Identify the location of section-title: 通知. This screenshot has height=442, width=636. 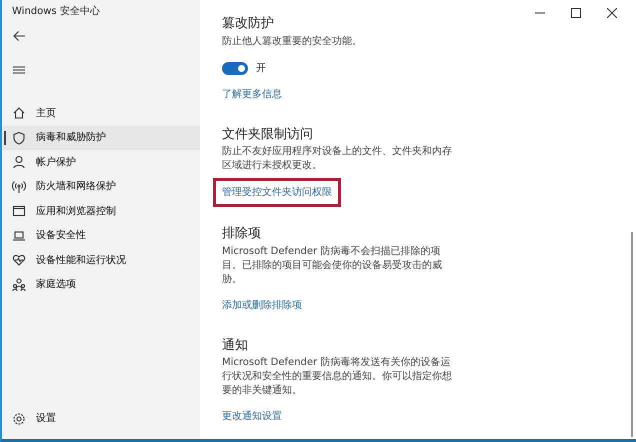
(235, 346).